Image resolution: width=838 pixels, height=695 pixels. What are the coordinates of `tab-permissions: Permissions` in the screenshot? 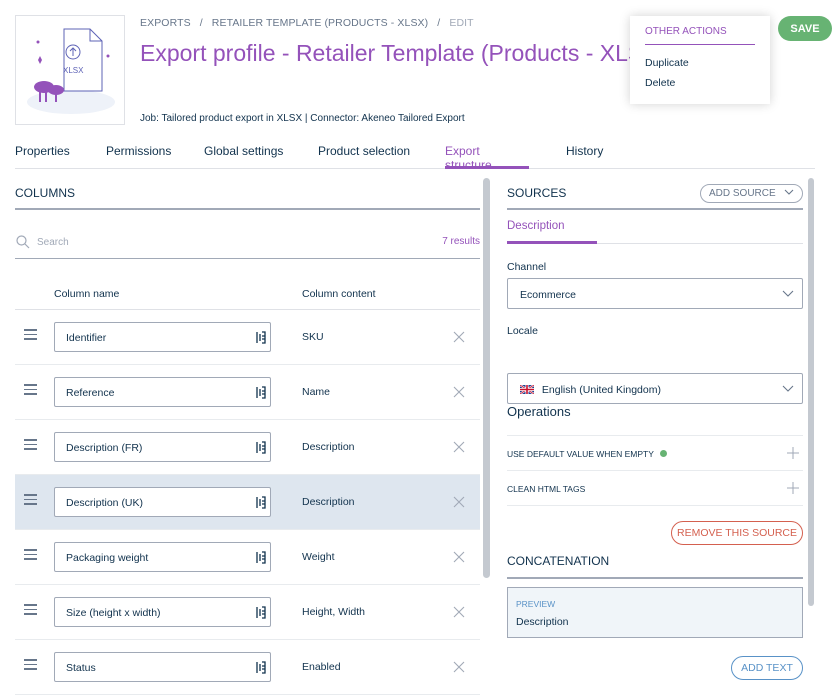 It's located at (138, 153).